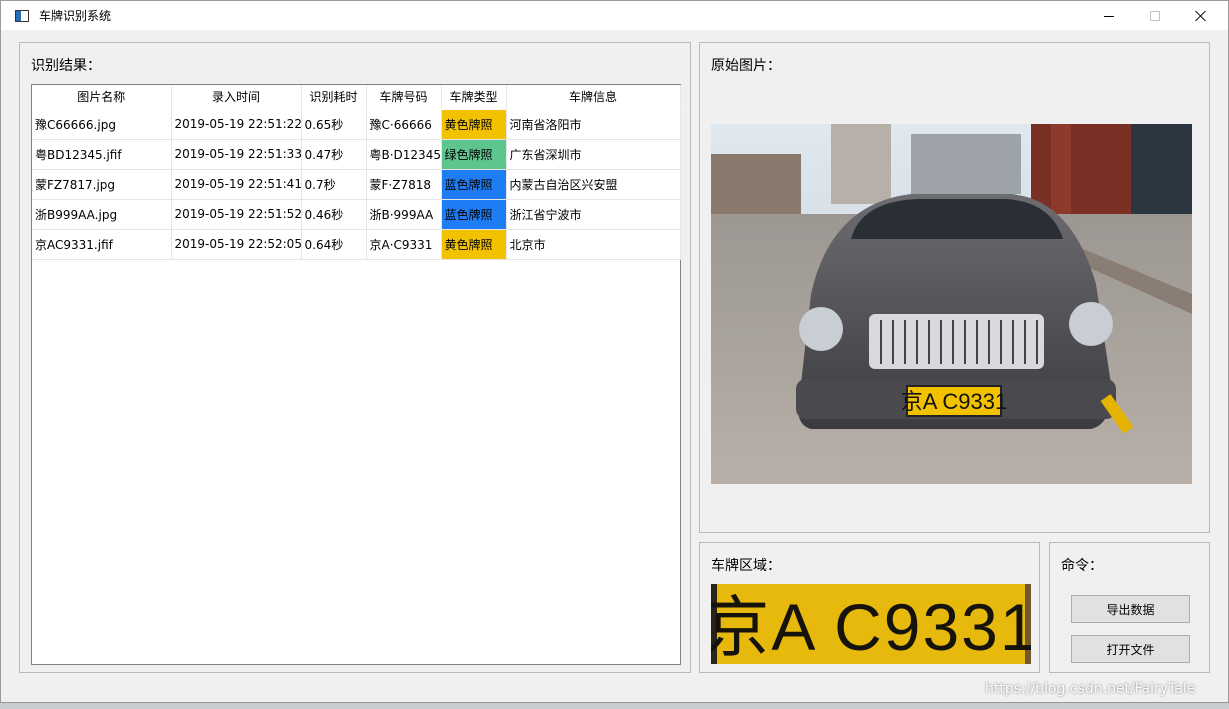 The height and width of the screenshot is (709, 1229). Describe the element at coordinates (334, 244) in the screenshot. I see `cell-elapsed: 0.64秒` at that location.